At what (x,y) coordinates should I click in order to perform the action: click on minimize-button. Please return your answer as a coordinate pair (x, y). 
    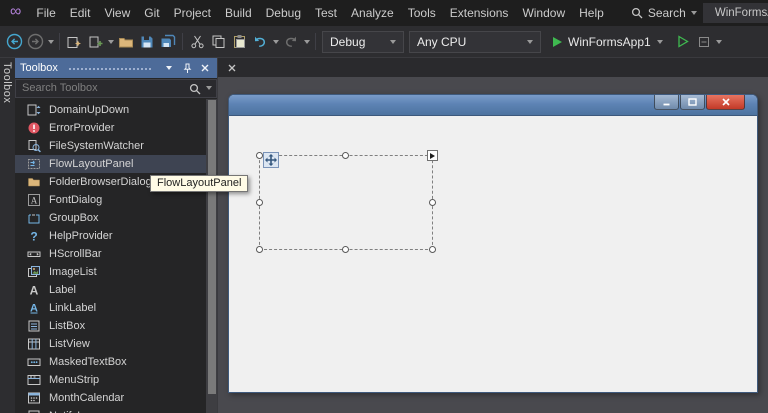
    Looking at the image, I should click on (666, 102).